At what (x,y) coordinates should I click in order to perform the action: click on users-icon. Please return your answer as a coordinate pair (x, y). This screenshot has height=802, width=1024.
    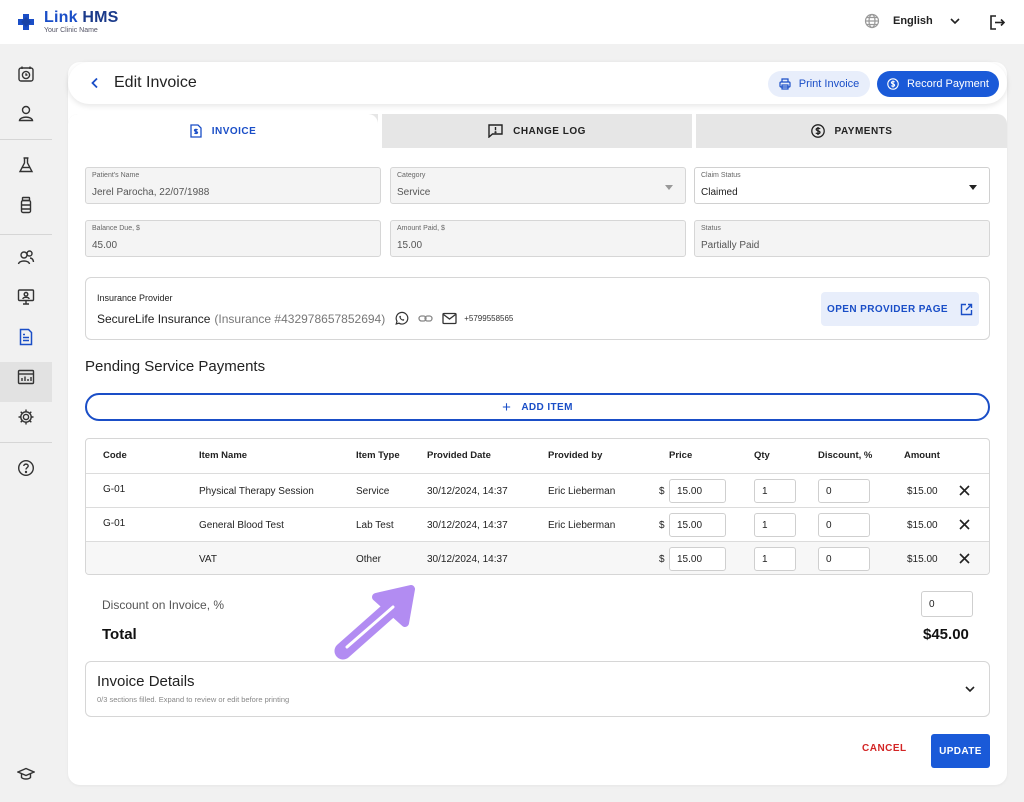
    Looking at the image, I should click on (26, 257).